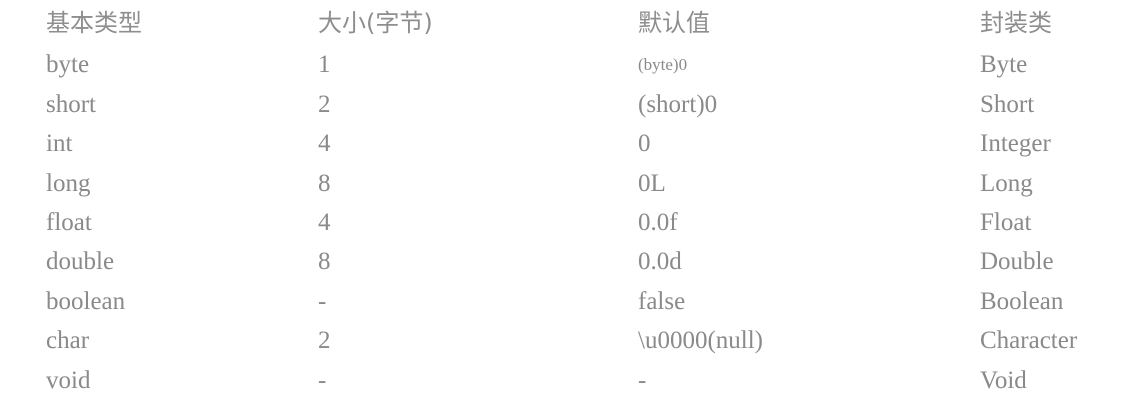  I want to click on table-row: char 2 \u0000(null) Character, so click(567, 340).